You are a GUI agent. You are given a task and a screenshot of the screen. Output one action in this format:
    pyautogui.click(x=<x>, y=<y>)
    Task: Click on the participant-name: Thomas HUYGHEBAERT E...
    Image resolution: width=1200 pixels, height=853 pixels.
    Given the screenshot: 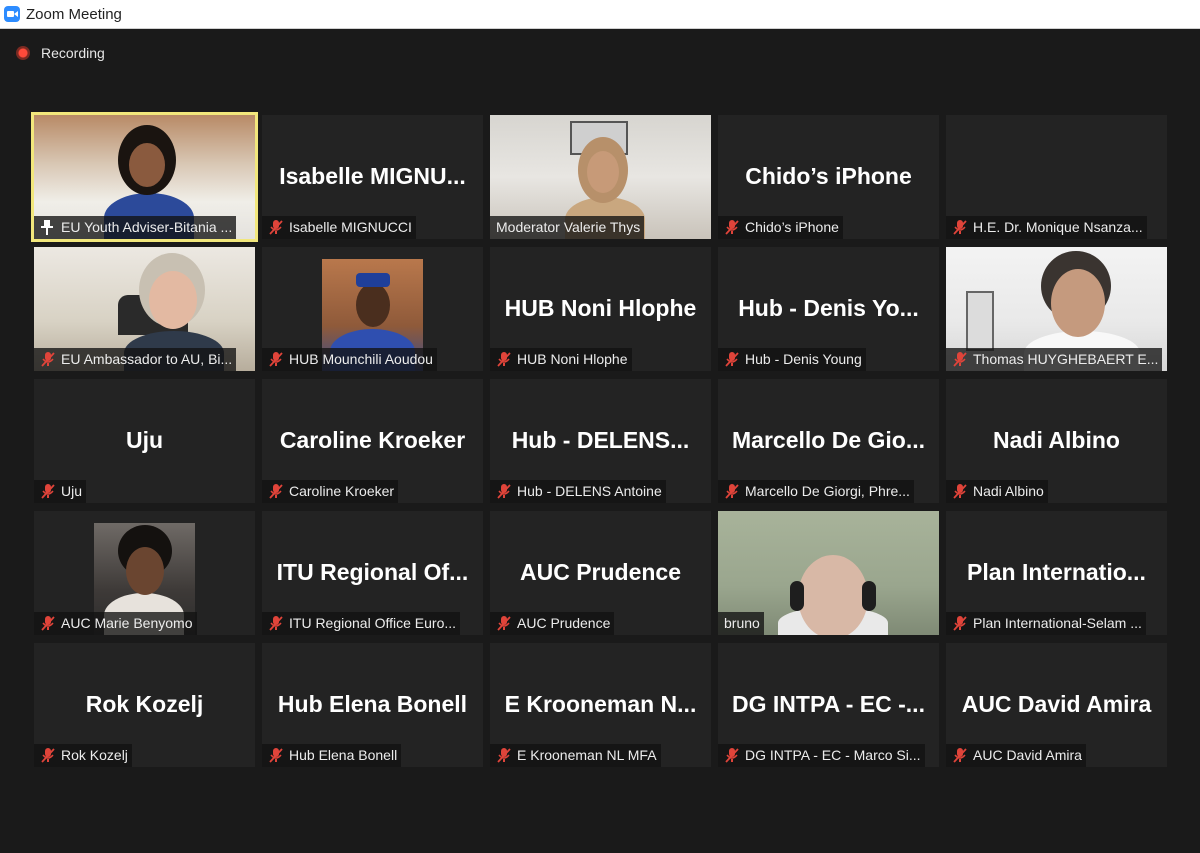 What is the action you would take?
    pyautogui.click(x=1066, y=359)
    